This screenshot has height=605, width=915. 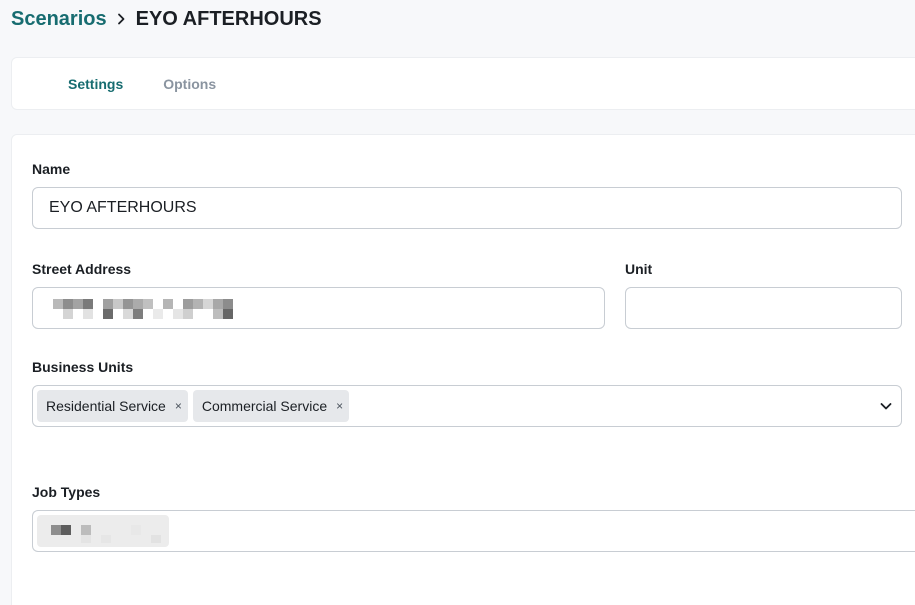 I want to click on chip-label: Commercial Service, so click(x=264, y=406).